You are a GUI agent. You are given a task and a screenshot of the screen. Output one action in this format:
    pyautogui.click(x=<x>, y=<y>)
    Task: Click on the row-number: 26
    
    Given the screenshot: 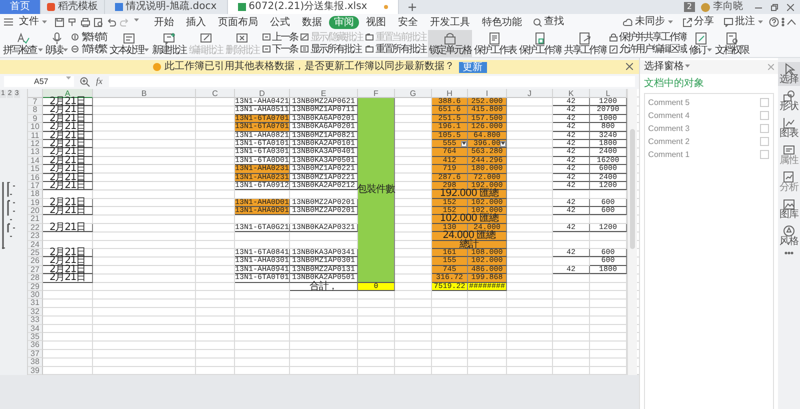 What is the action you would take?
    pyautogui.click(x=35, y=261)
    